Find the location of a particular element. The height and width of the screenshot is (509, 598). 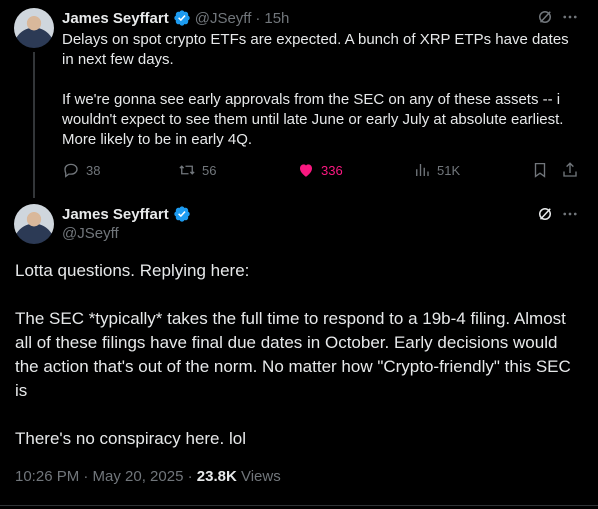

time-ago: 15h is located at coordinates (276, 18).